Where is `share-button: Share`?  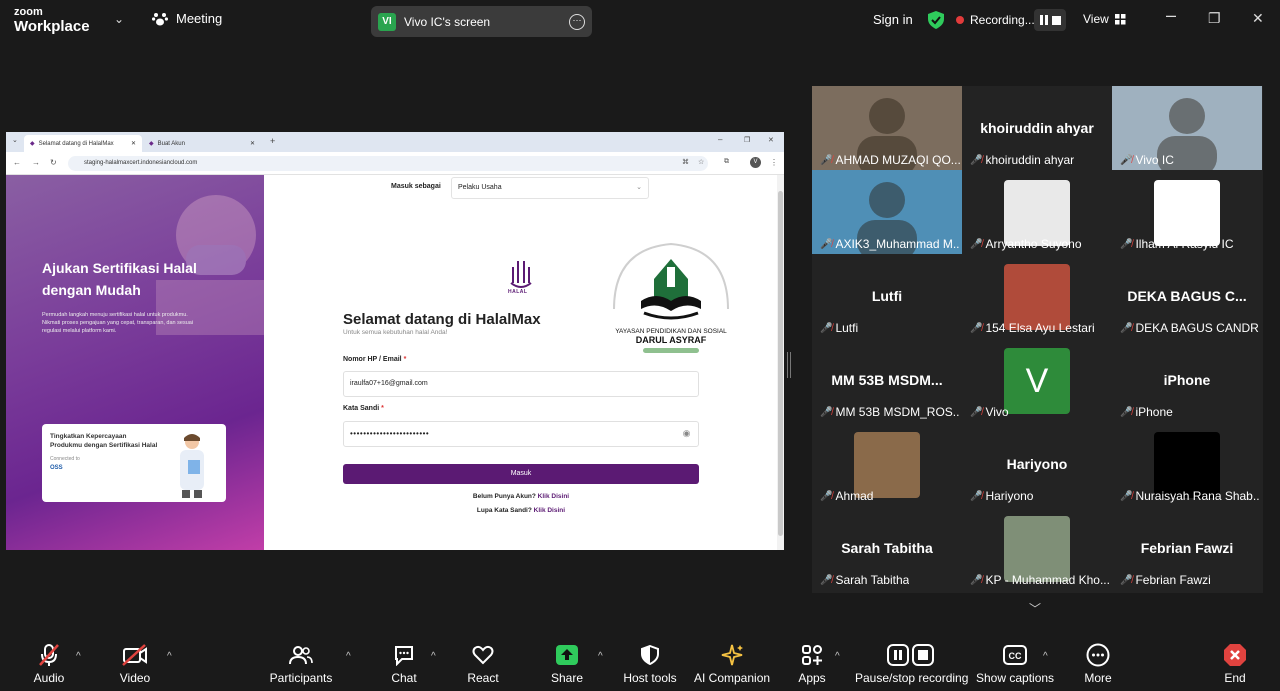 share-button: Share is located at coordinates (567, 664).